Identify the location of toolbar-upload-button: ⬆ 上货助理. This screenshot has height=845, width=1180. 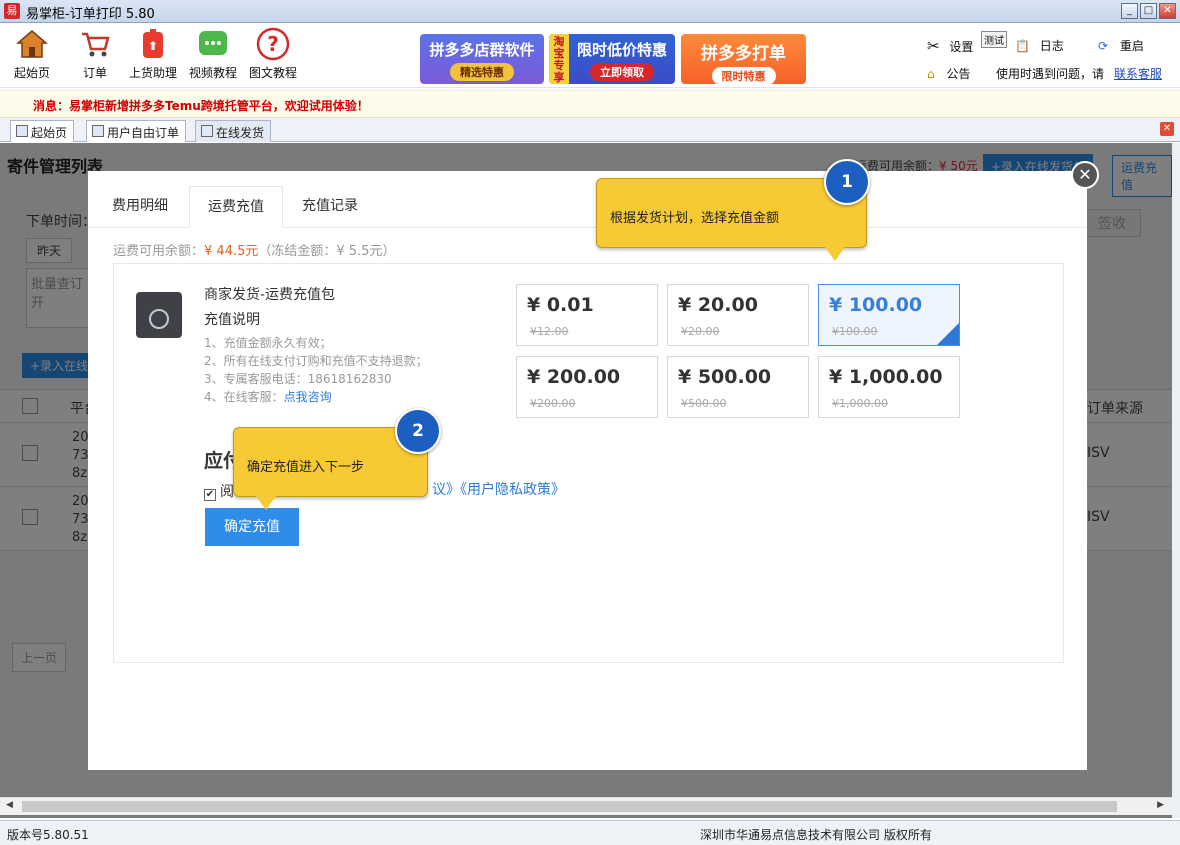
(153, 54).